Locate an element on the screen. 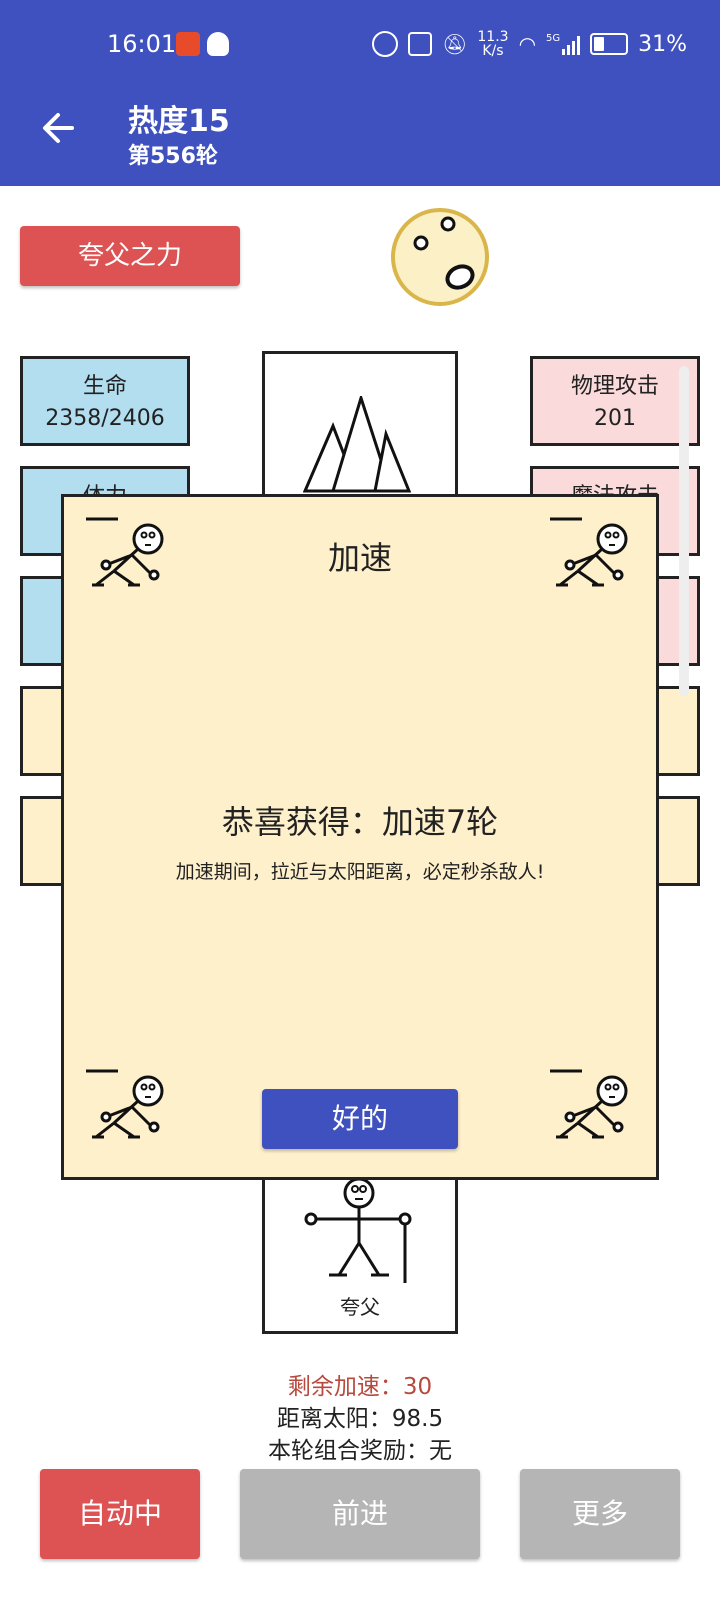  ok-button: 好的 is located at coordinates (360, 1119).